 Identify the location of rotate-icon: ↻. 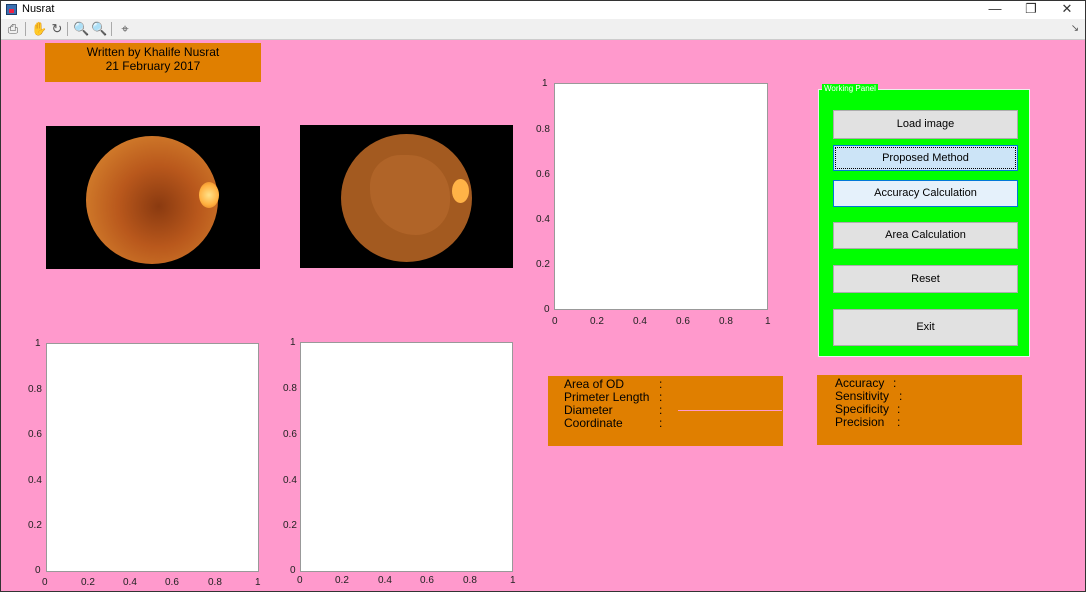
(57, 29).